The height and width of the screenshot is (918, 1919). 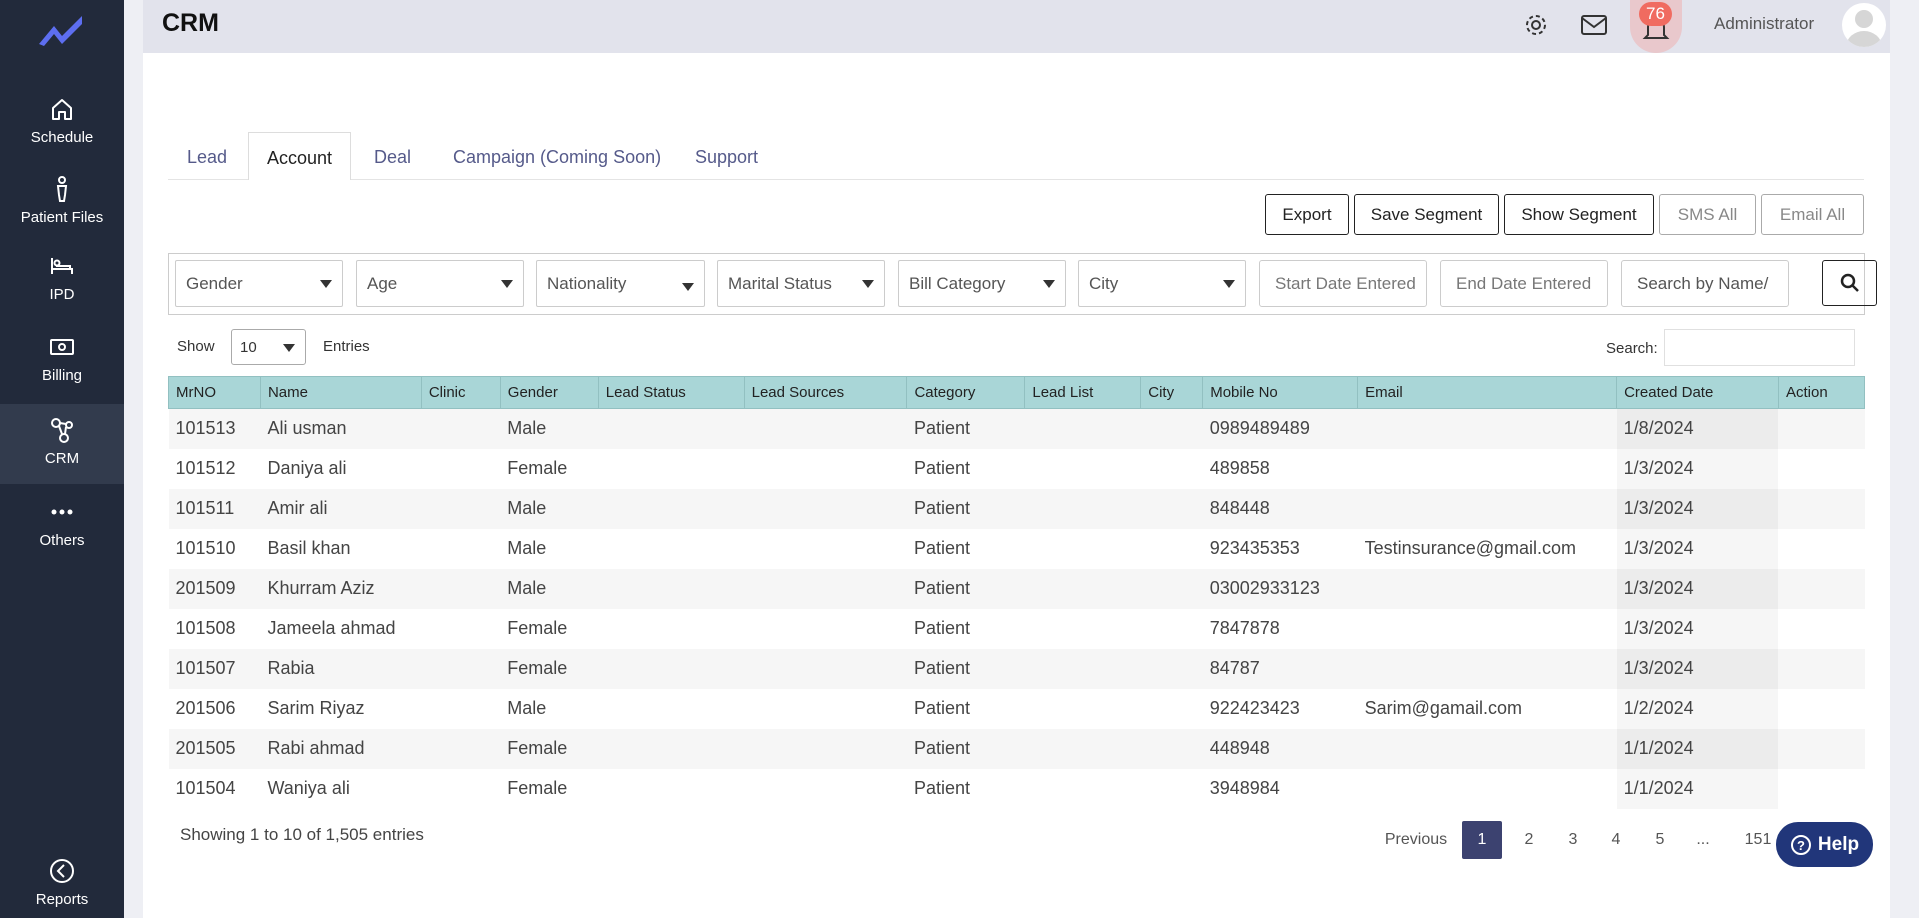 What do you see at coordinates (801, 283) in the screenshot?
I see `marital-status-select: Marital Status` at bounding box center [801, 283].